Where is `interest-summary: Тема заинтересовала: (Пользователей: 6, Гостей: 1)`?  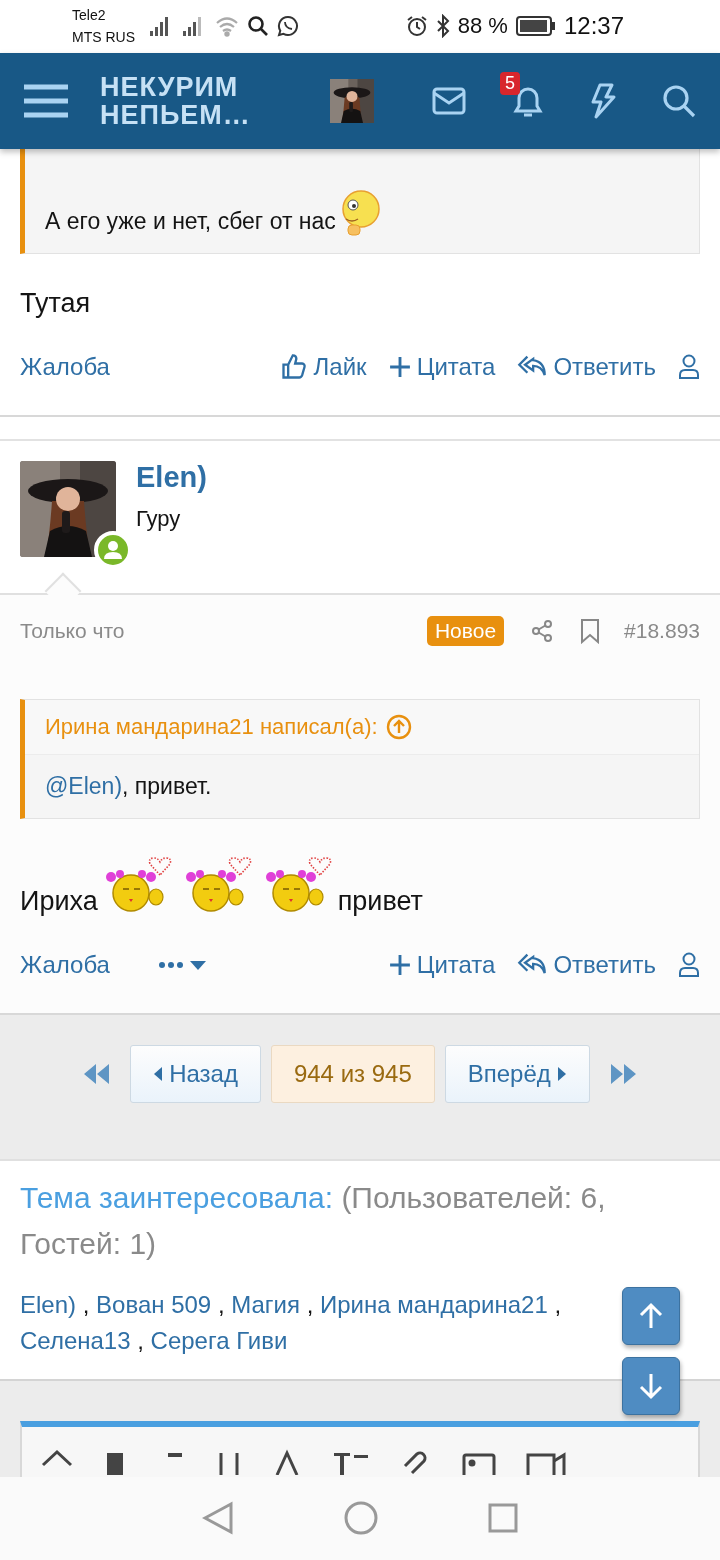 interest-summary: Тема заинтересовала: (Пользователей: 6, Гостей: 1) is located at coordinates (313, 1220).